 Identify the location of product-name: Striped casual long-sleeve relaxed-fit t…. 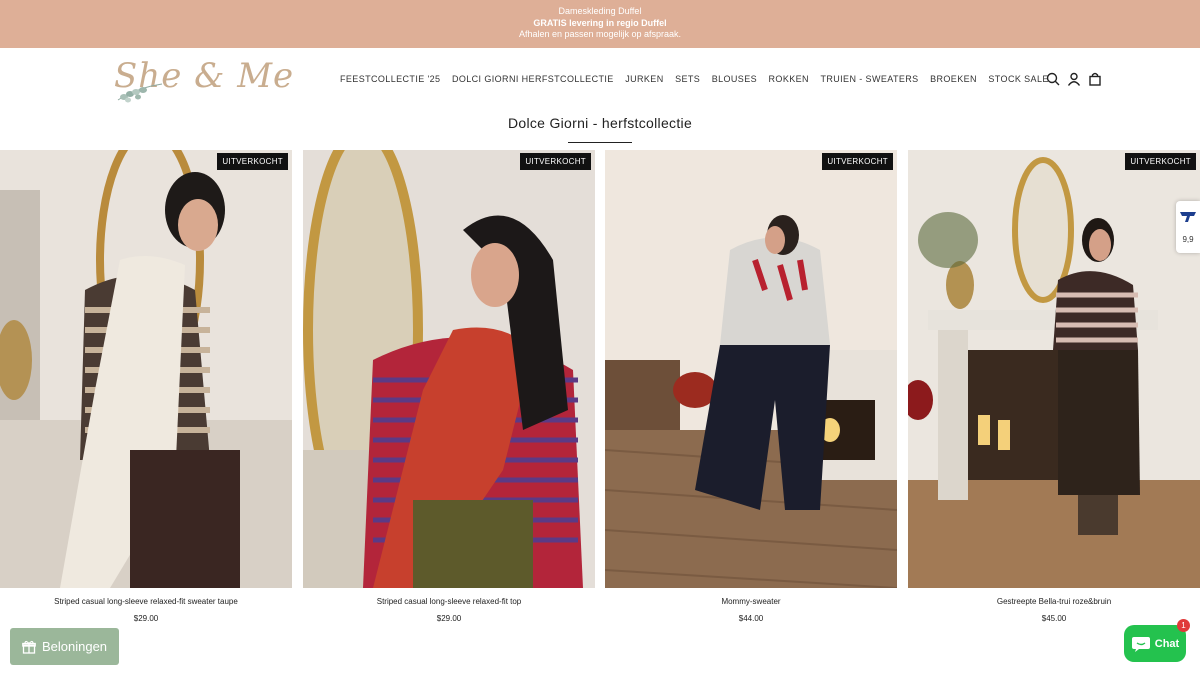
(449, 601).